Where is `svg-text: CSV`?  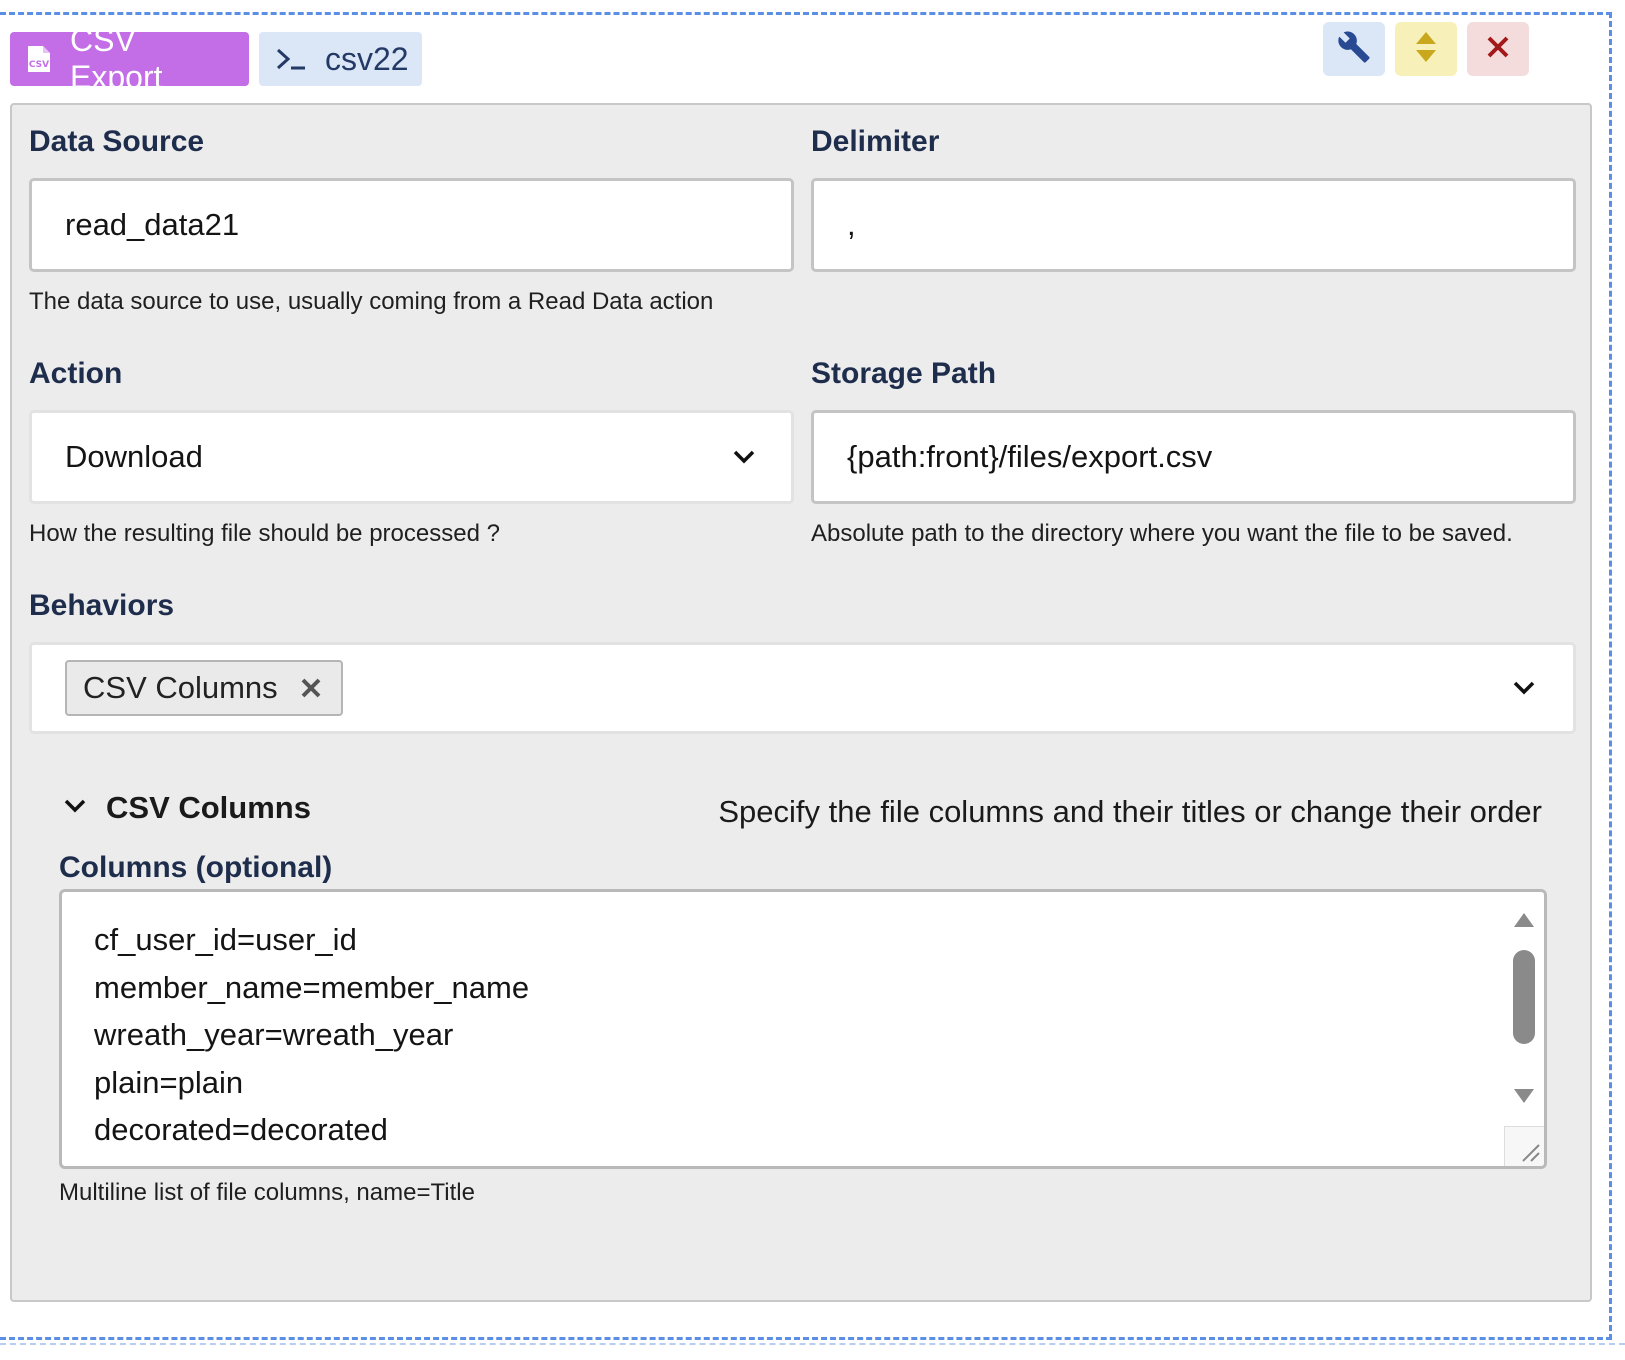 svg-text: CSV is located at coordinates (39, 65).